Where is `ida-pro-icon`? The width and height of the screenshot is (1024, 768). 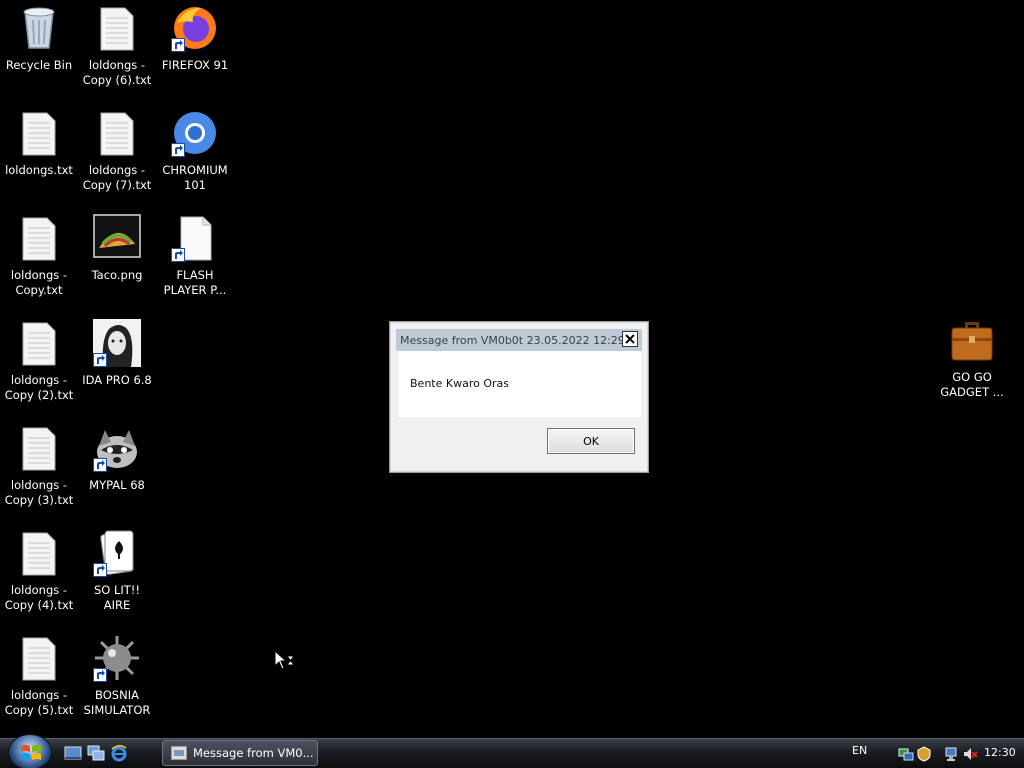
ida-pro-icon is located at coordinates (117, 343).